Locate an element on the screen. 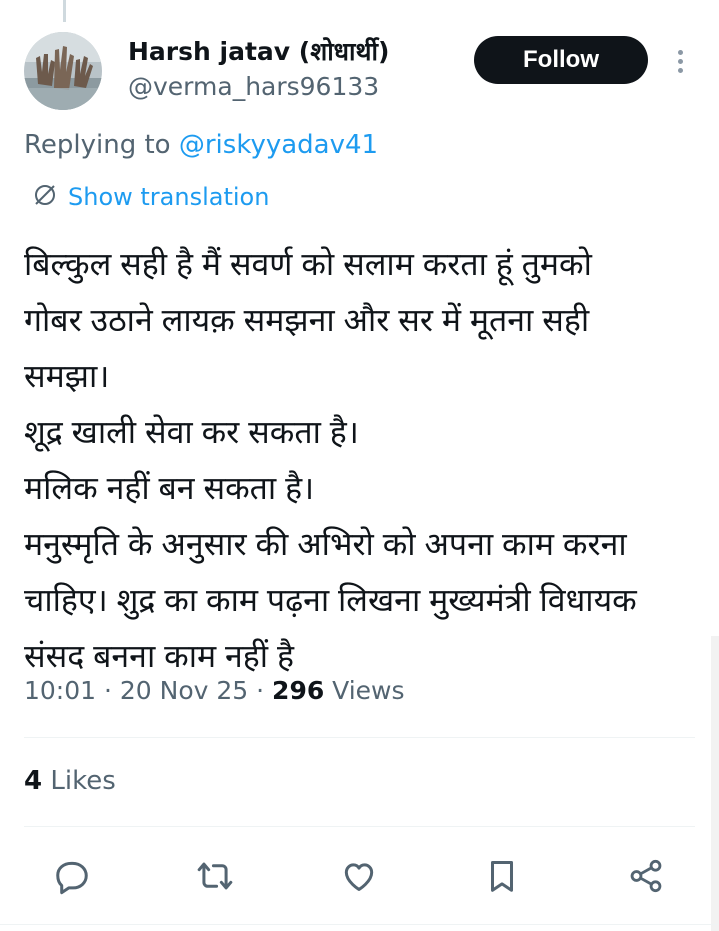 The width and height of the screenshot is (719, 931). bookmark-icon is located at coordinates (502, 876).